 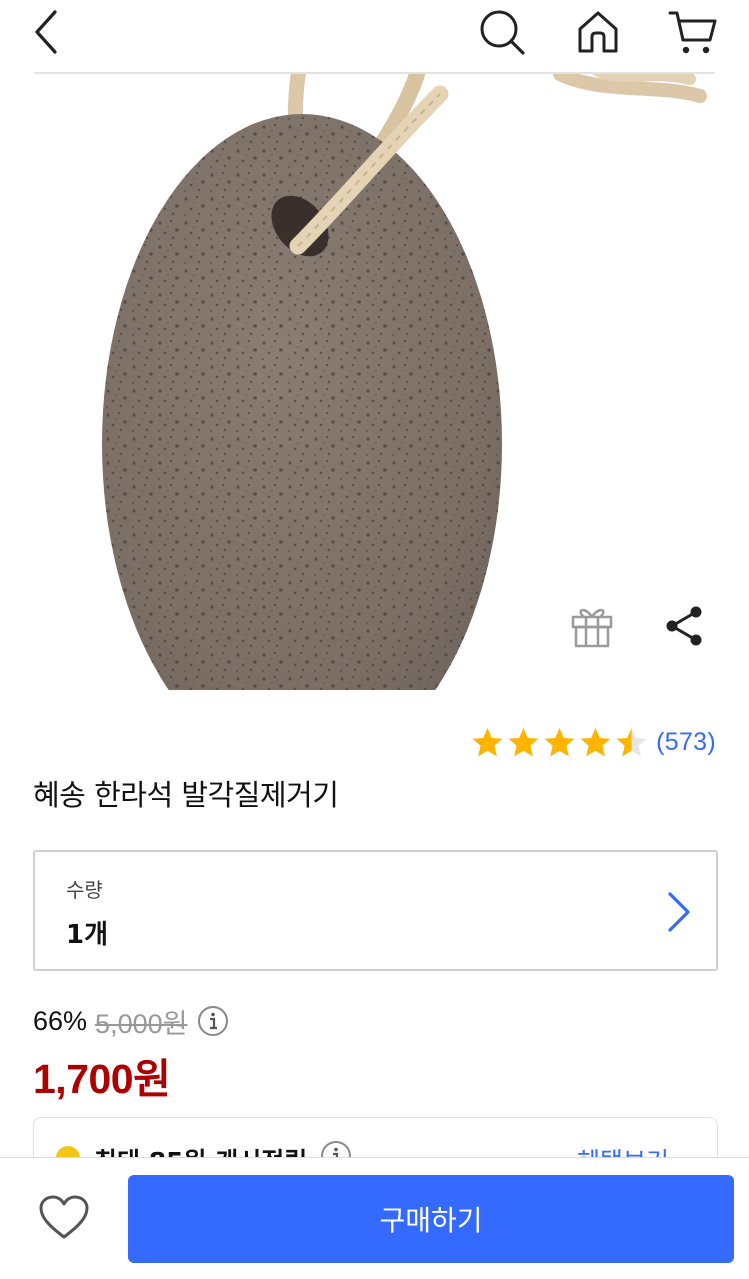 What do you see at coordinates (375, 910) in the screenshot?
I see `quantity-selector: 수량 1개` at bounding box center [375, 910].